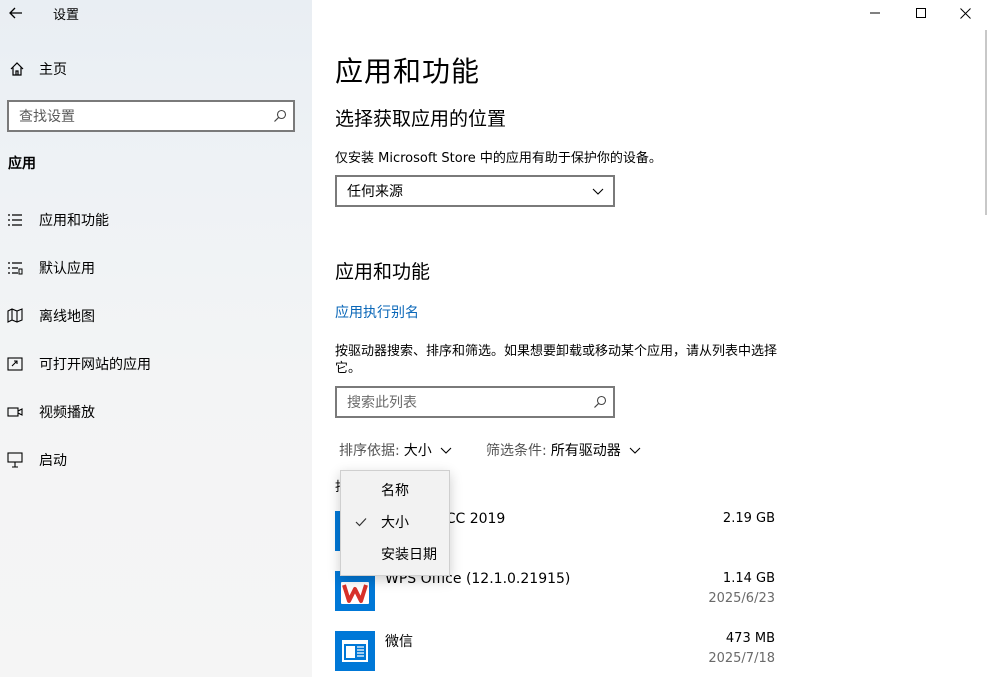 This screenshot has height=677, width=988. Describe the element at coordinates (377, 312) in the screenshot. I see `app-execution-alias-link: 应用执行别名` at that location.